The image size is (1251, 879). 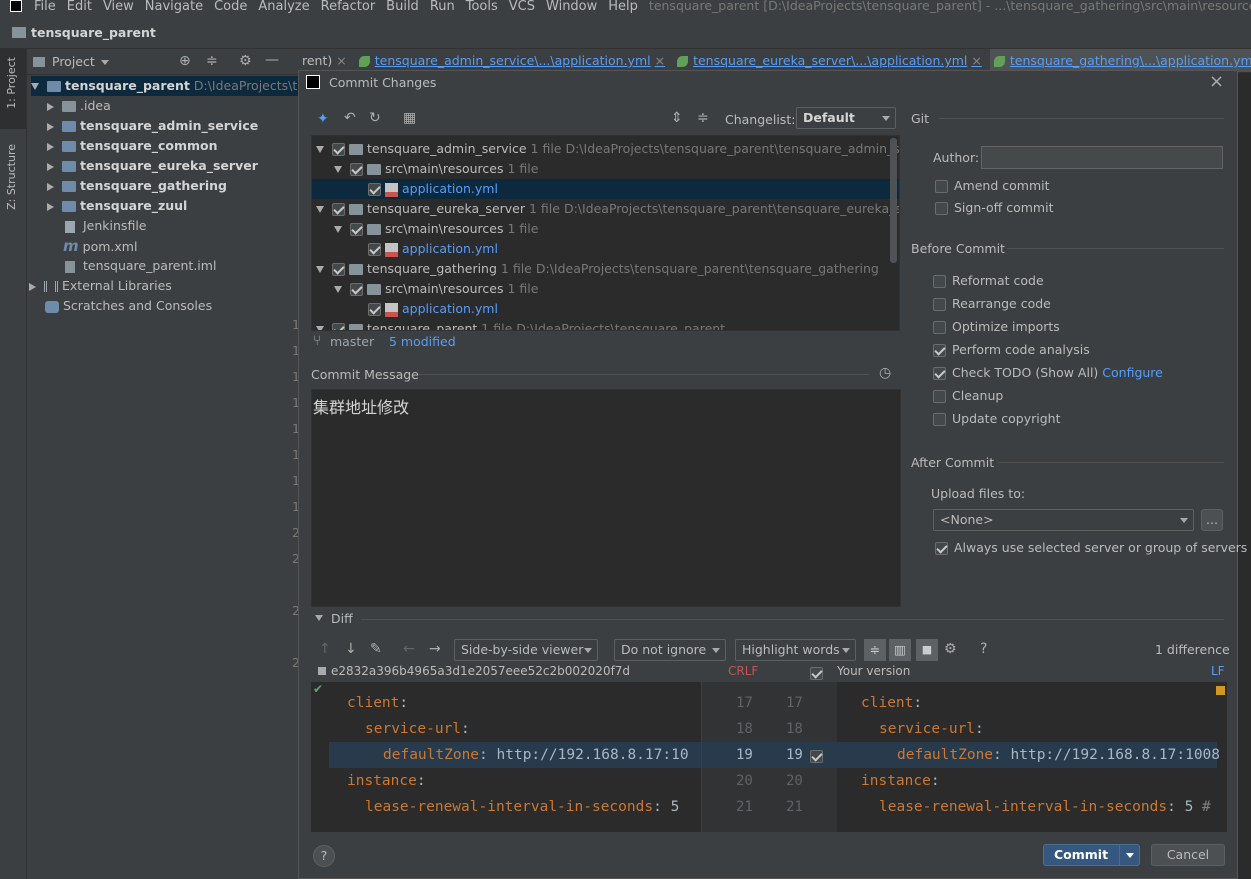 I want to click on upload-server-select: <None>, so click(x=1063, y=520).